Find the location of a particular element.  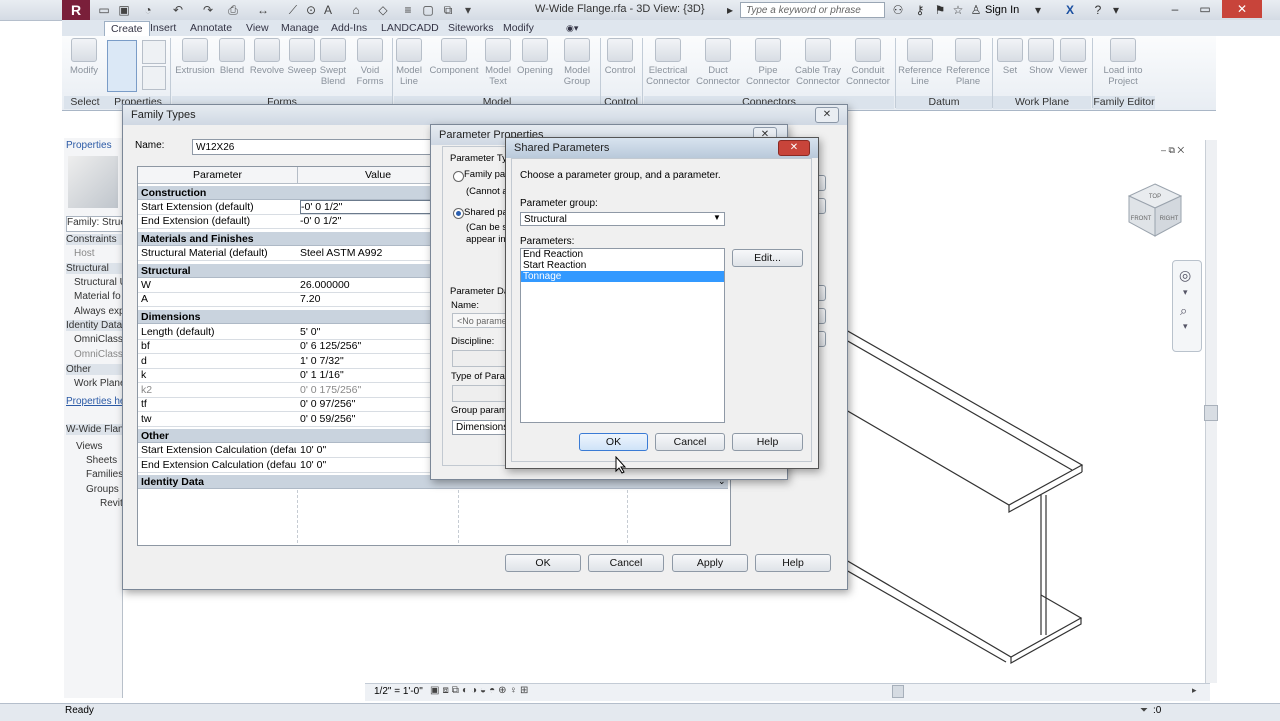

shared-parameter-radio is located at coordinates (458, 213).